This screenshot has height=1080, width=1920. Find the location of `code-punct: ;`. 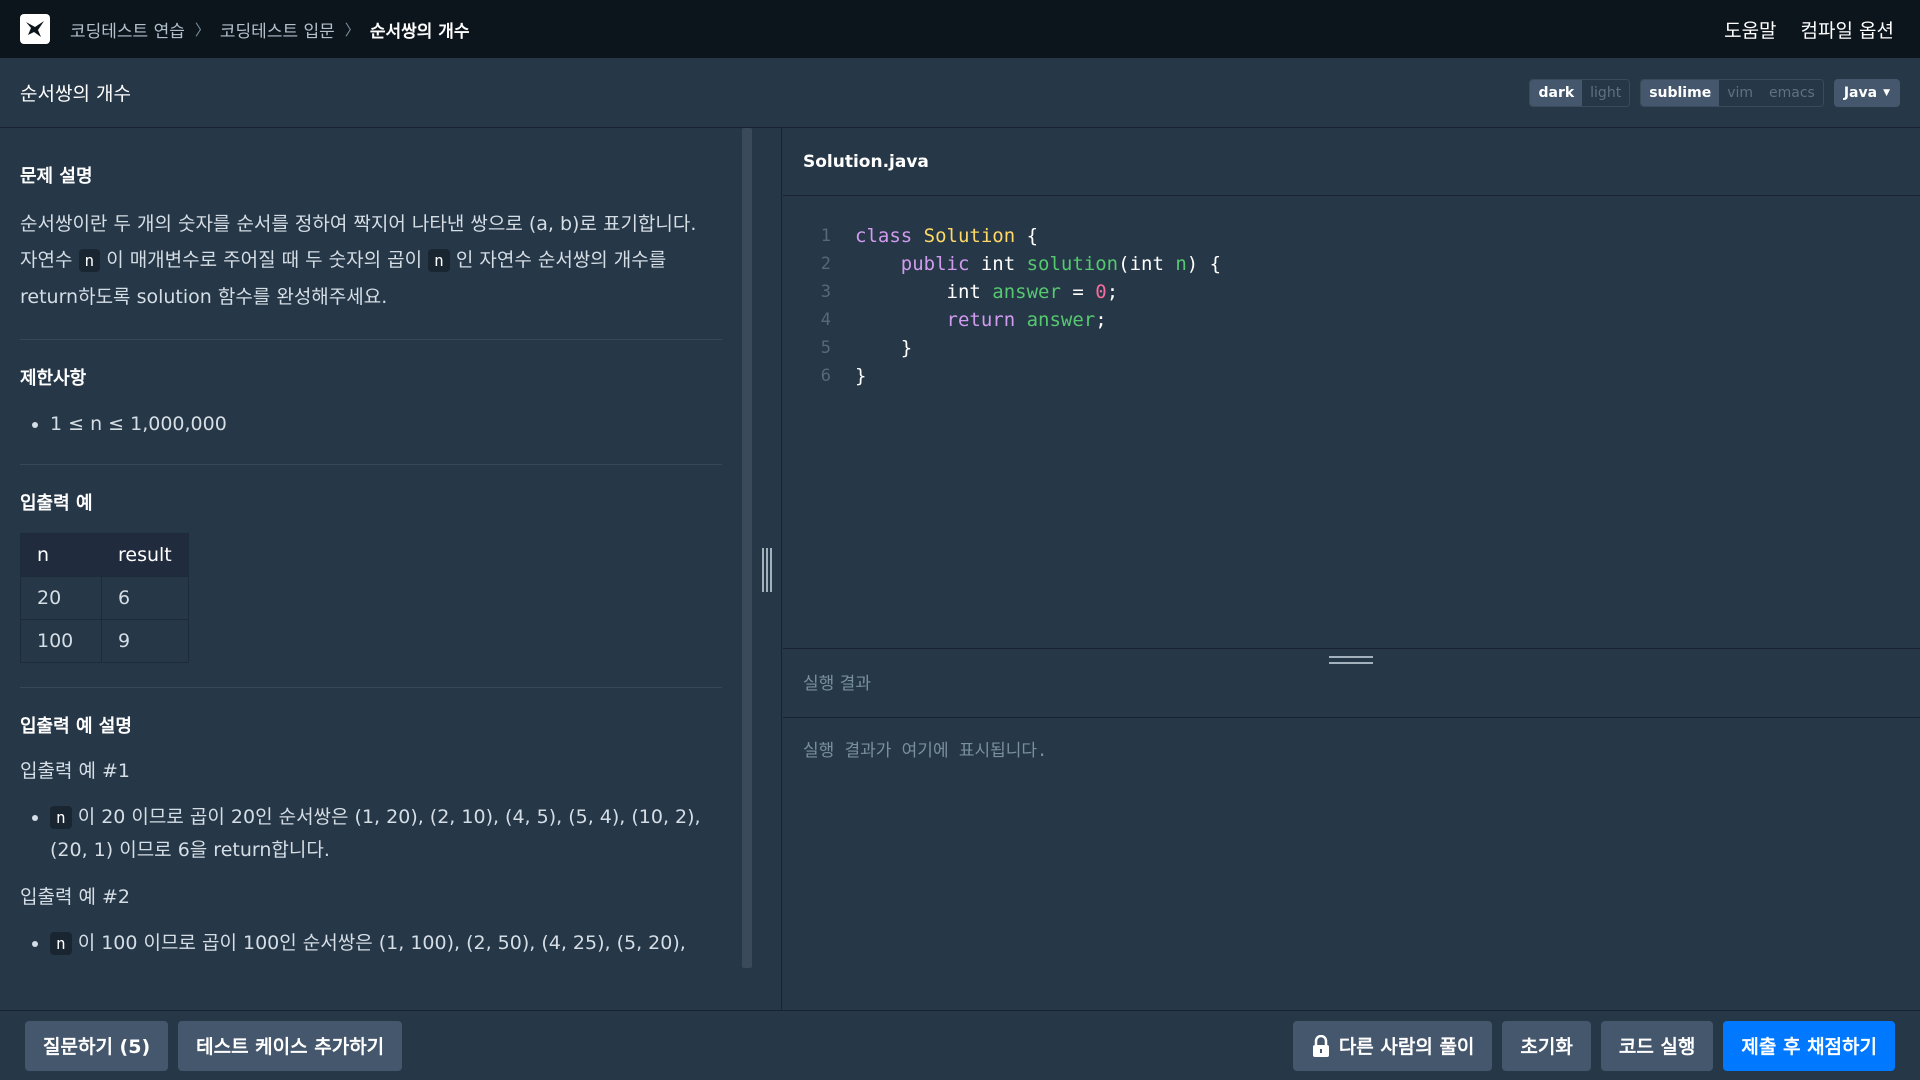

code-punct: ; is located at coordinates (1112, 292).